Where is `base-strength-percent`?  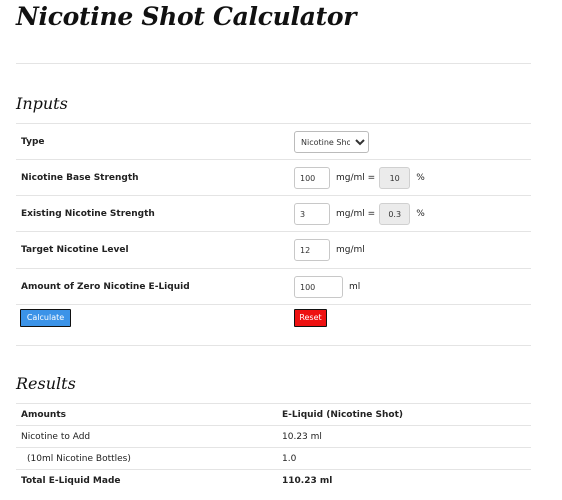 base-strength-percent is located at coordinates (395, 178).